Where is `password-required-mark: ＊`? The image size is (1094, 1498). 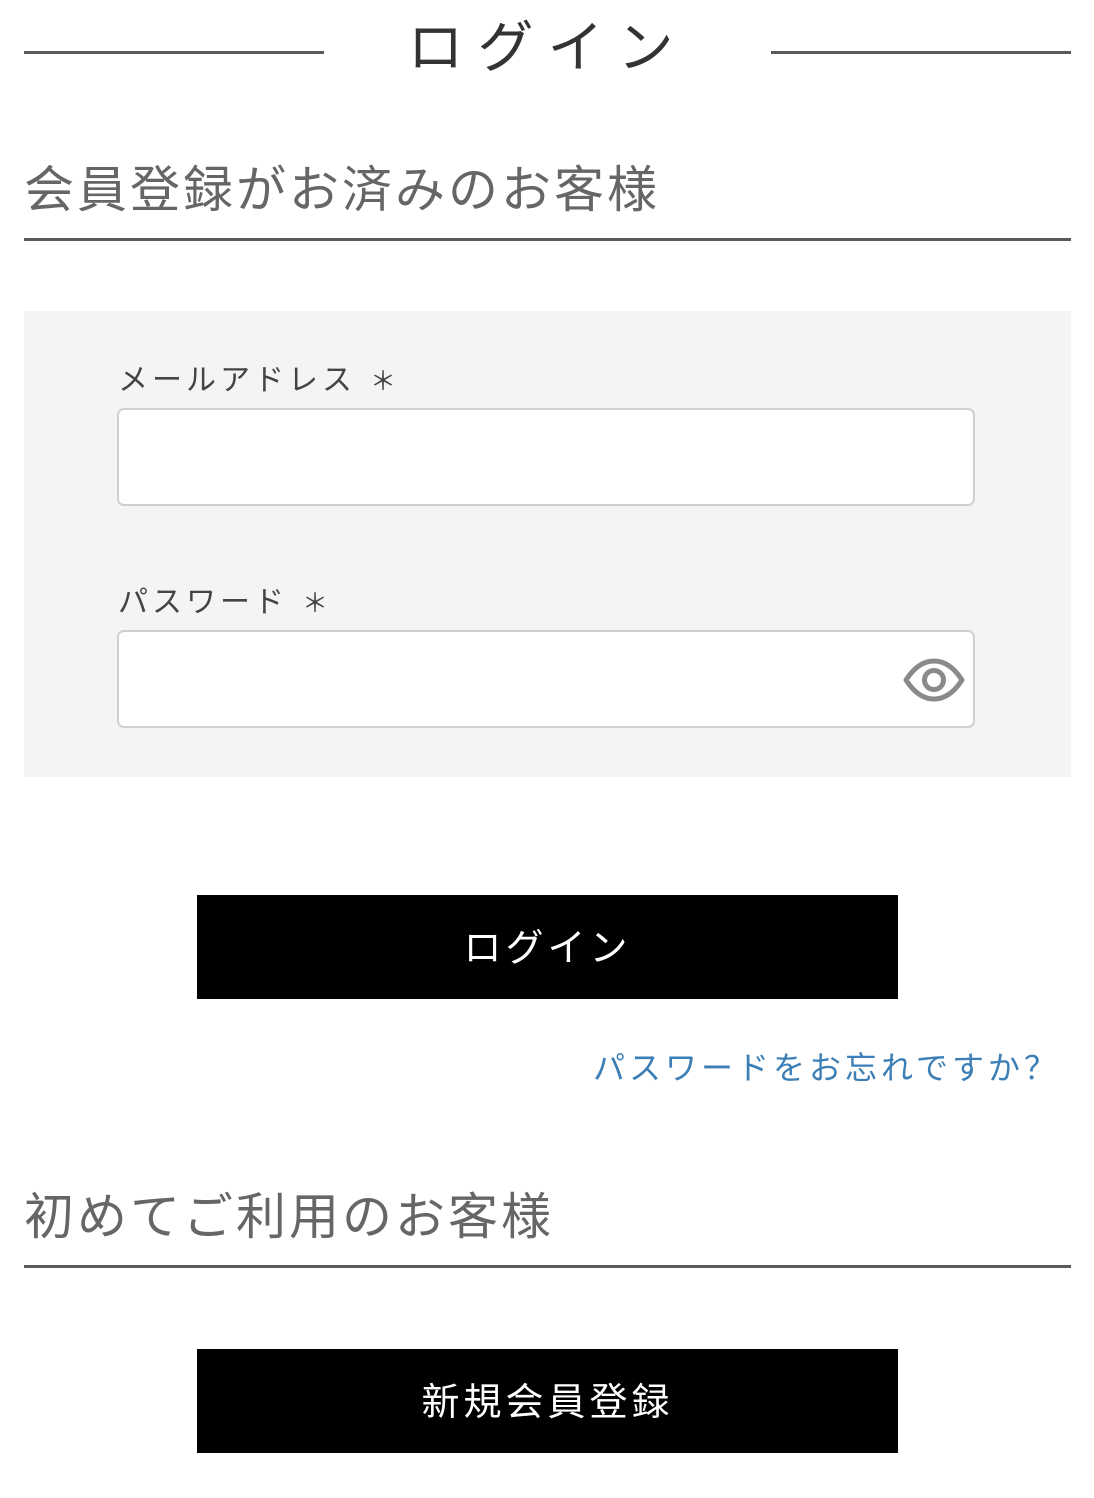
password-required-mark: ＊ is located at coordinates (317, 604).